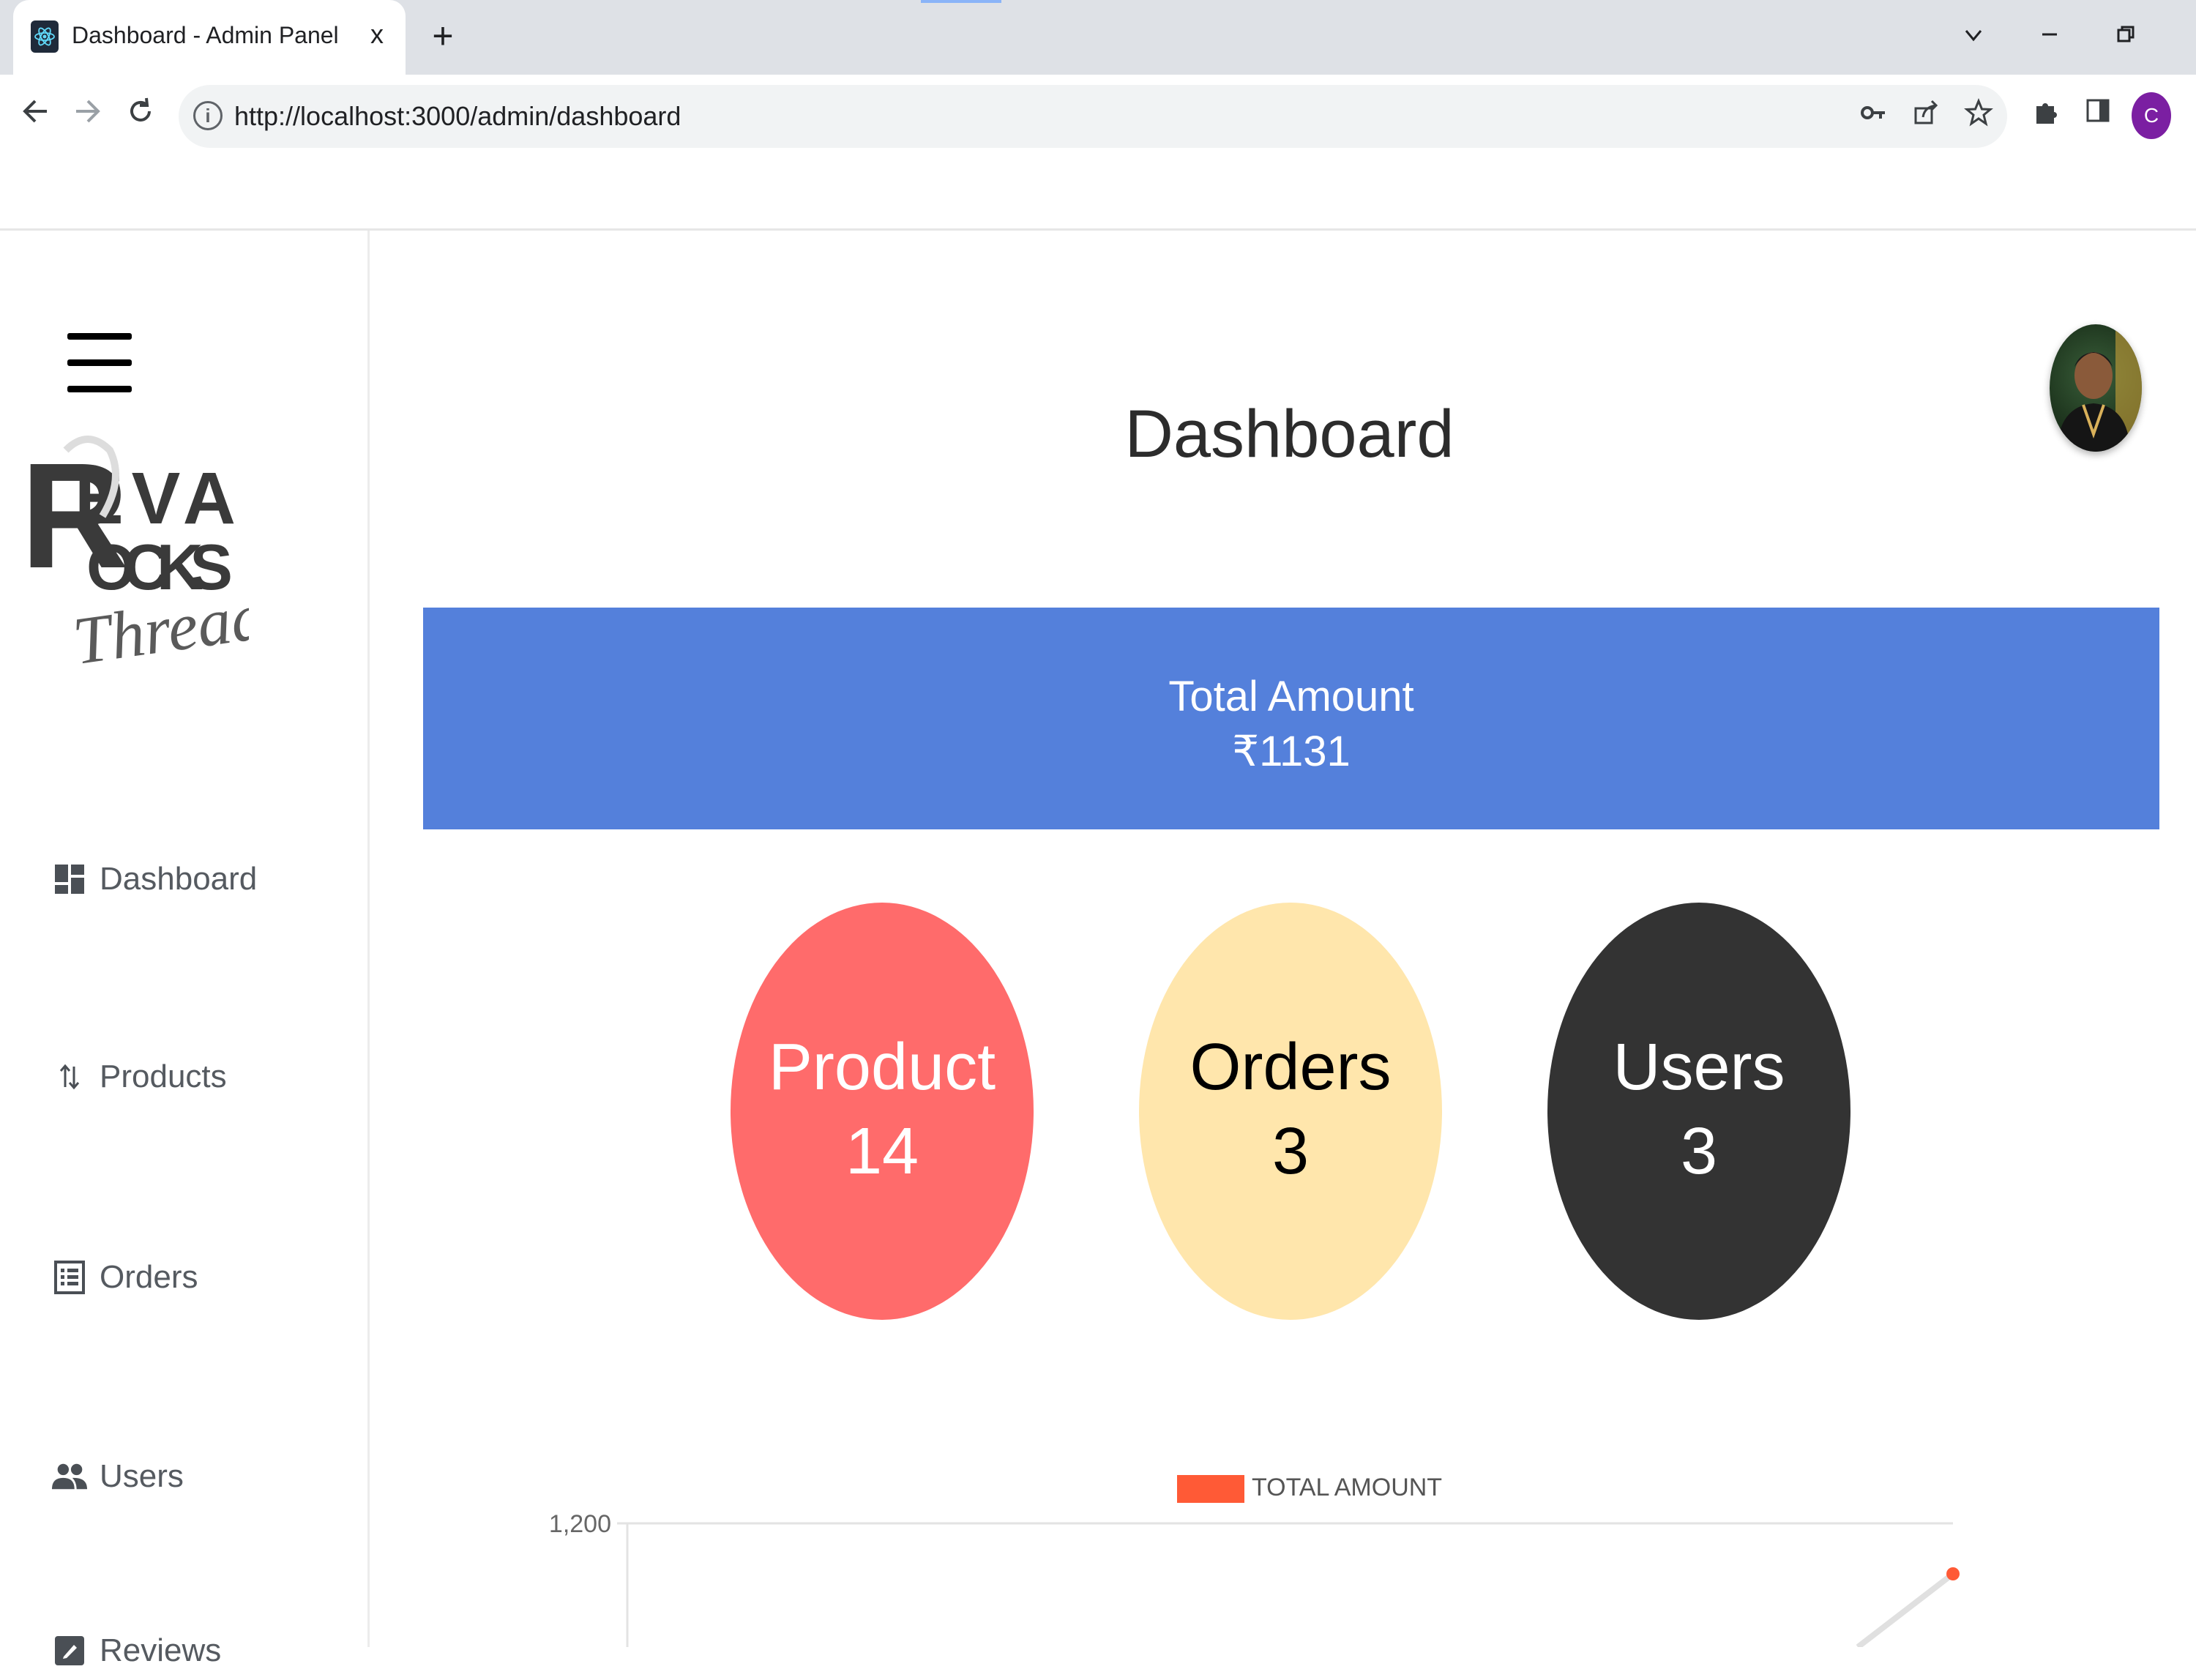 The image size is (2196, 1680). I want to click on sort-arrows-icon, so click(69, 1077).